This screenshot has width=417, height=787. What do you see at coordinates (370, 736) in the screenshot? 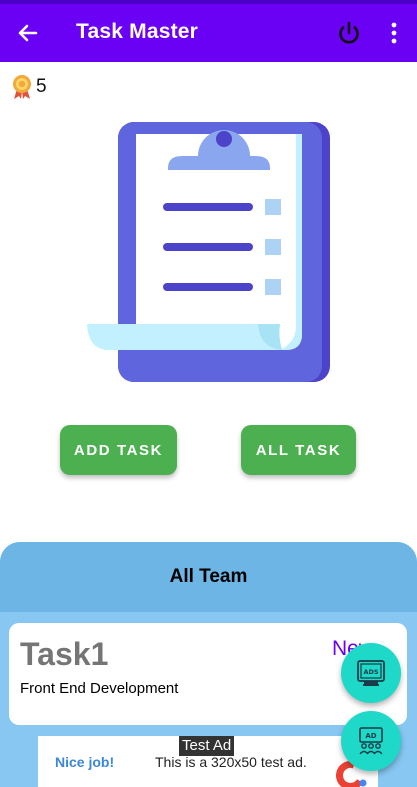
I see `ad-icon-label: AD` at bounding box center [370, 736].